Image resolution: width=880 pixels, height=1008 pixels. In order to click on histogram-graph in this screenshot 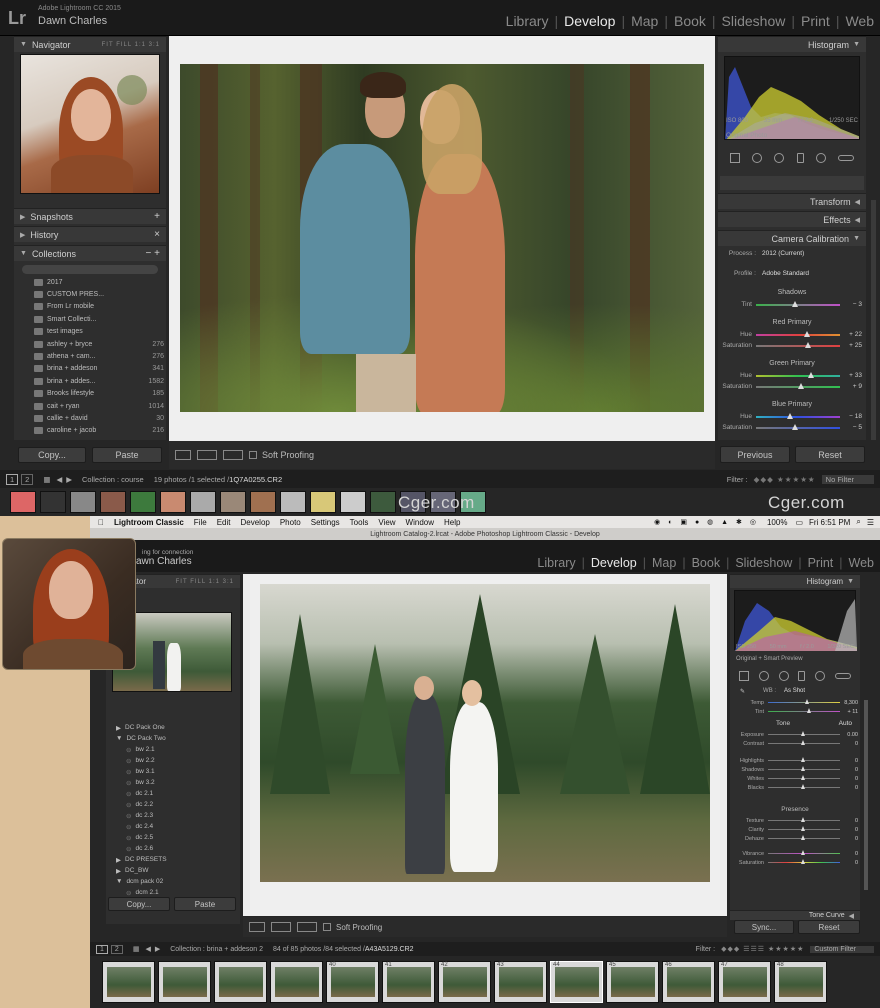, I will do `click(795, 620)`.